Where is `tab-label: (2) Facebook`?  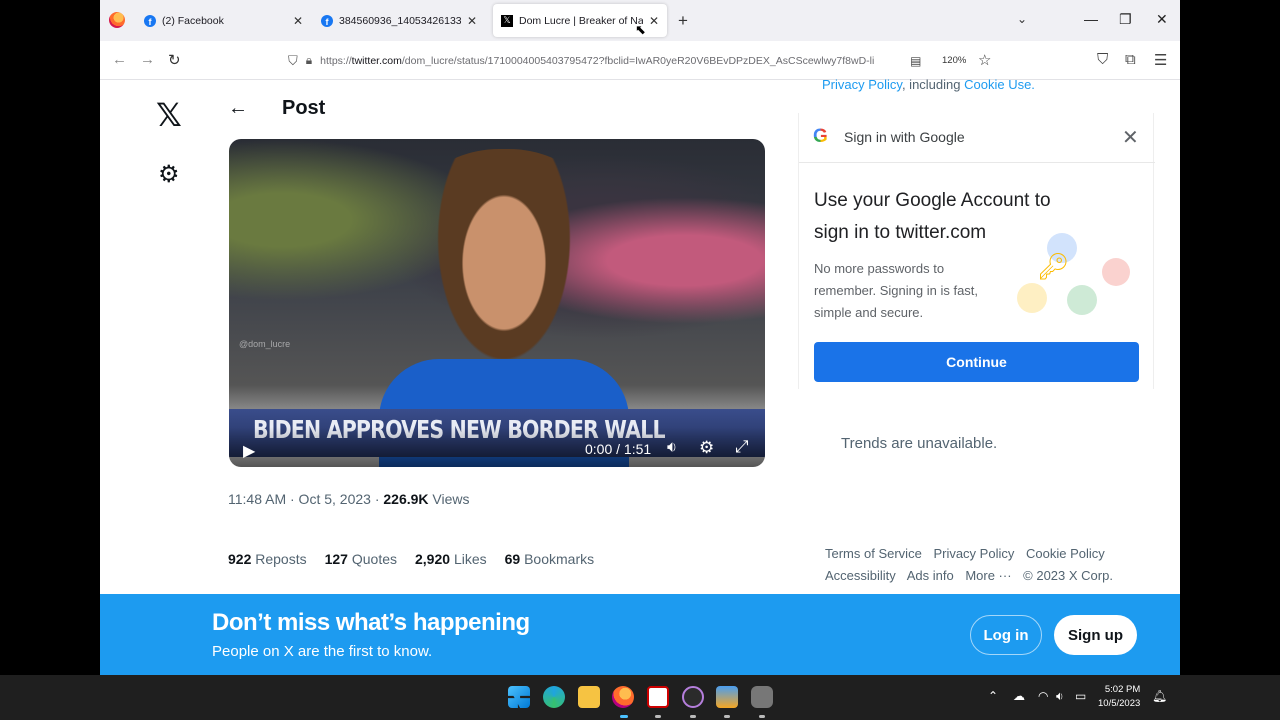
tab-label: (2) Facebook is located at coordinates (193, 20).